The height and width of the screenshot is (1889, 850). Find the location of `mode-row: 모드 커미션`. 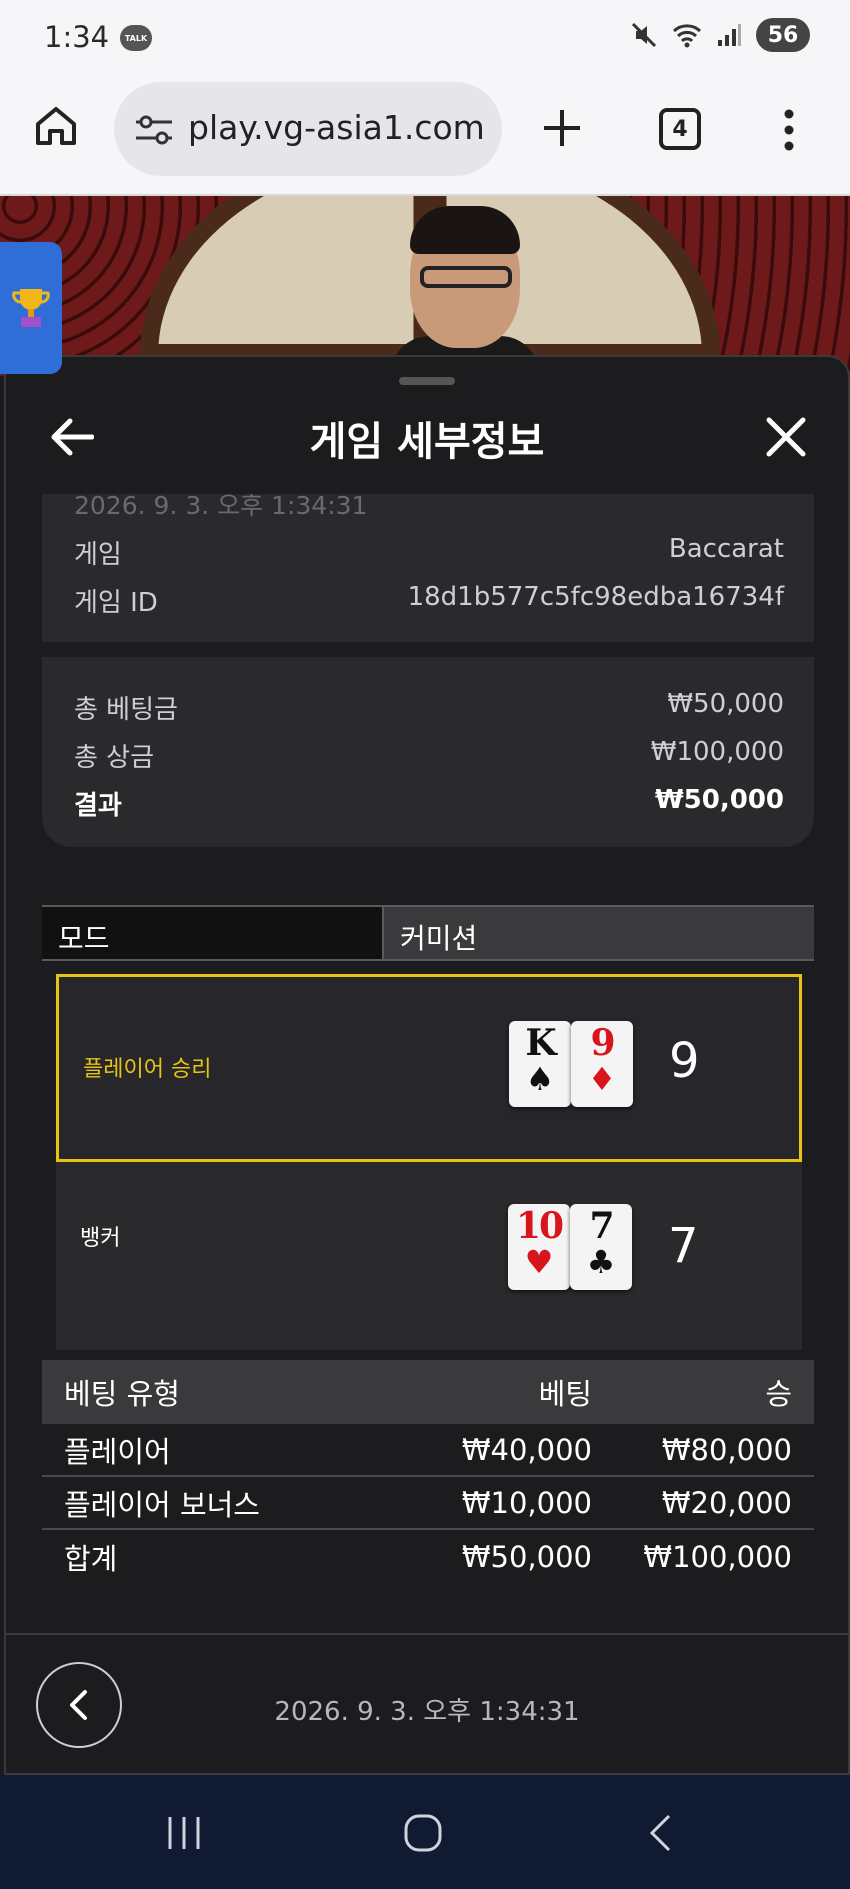

mode-row: 모드 커미션 is located at coordinates (428, 933).